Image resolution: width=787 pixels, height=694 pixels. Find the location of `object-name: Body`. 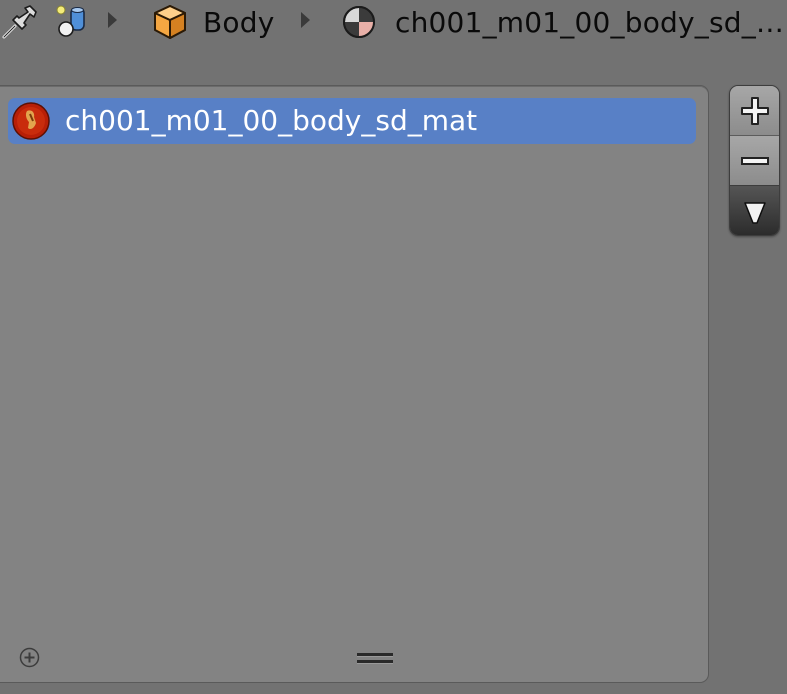

object-name: Body is located at coordinates (239, 22).